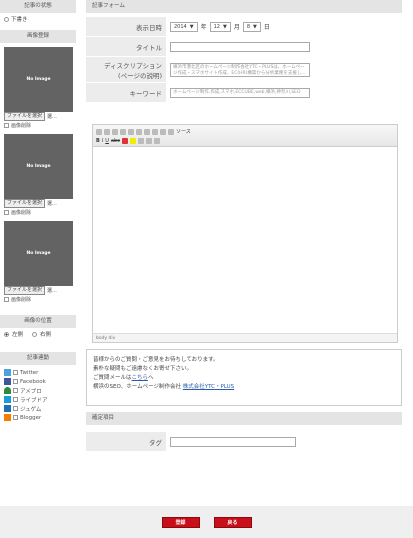 The height and width of the screenshot is (538, 413). I want to click on twitter-icon, so click(7, 372).